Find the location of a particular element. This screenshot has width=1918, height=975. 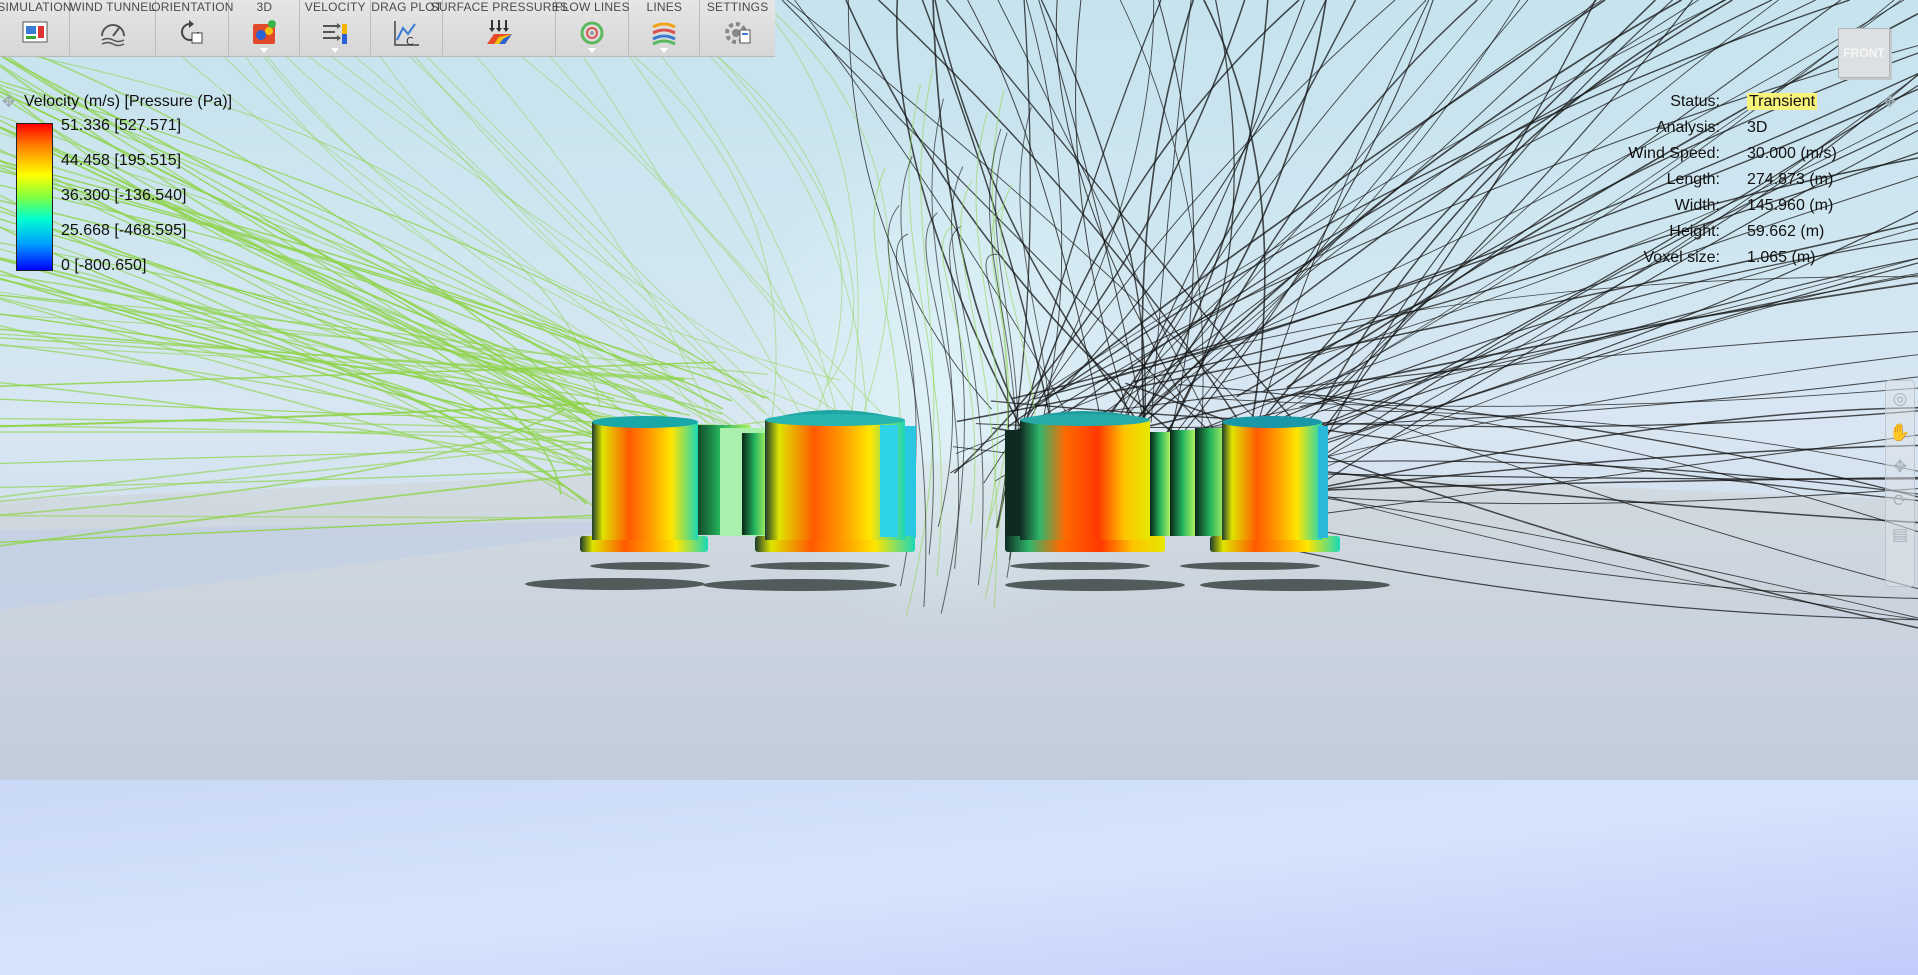

width-value: 145.960 (m) is located at coordinates (1790, 205).